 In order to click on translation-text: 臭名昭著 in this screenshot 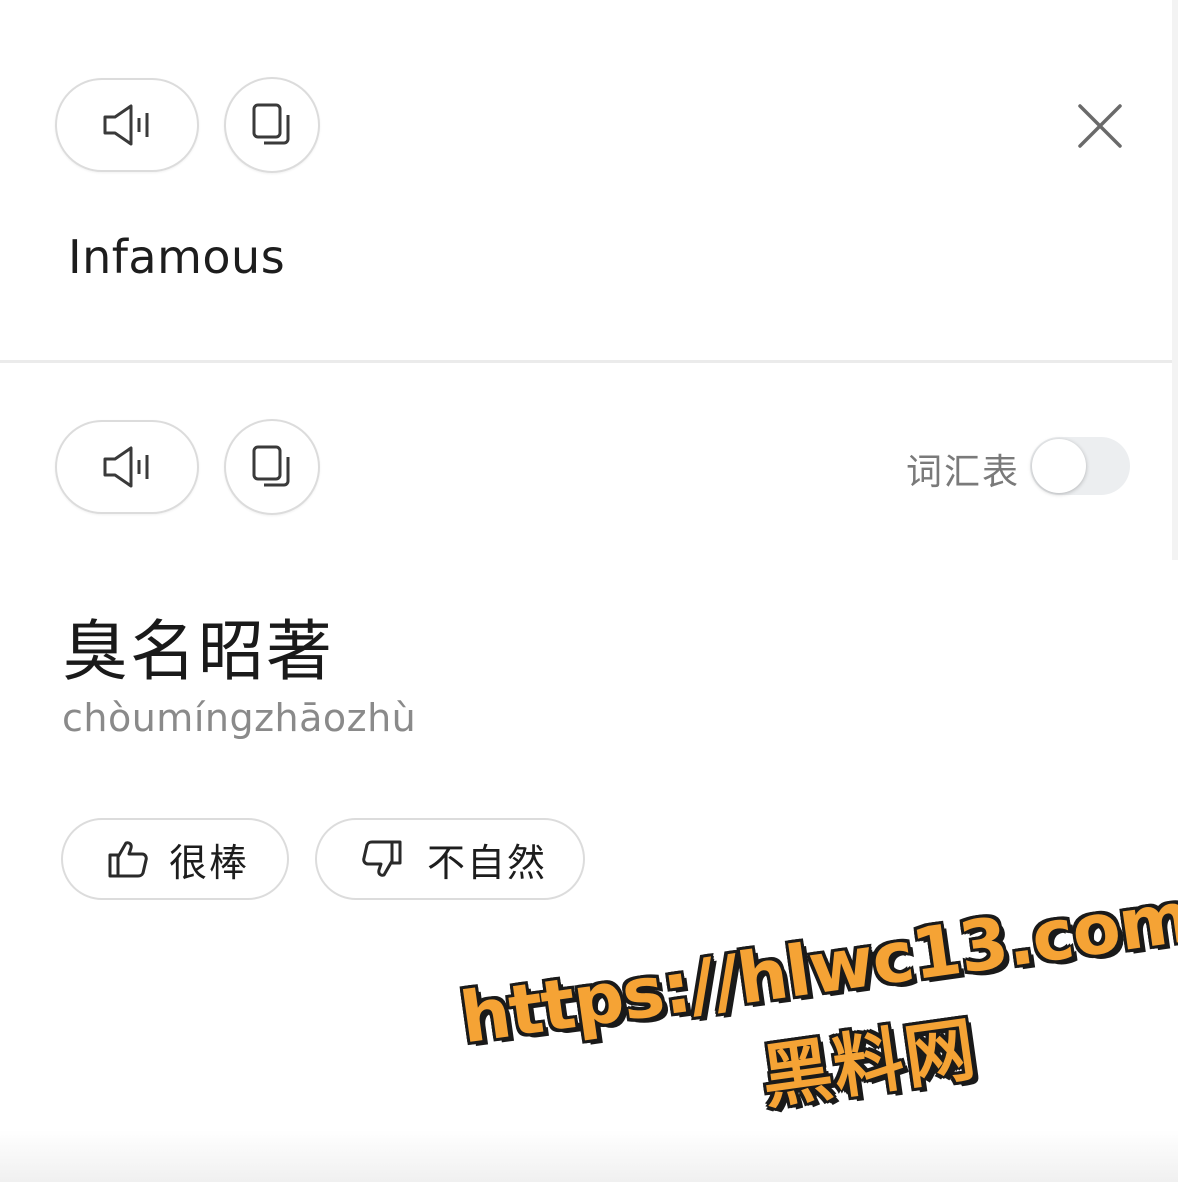, I will do `click(198, 646)`.